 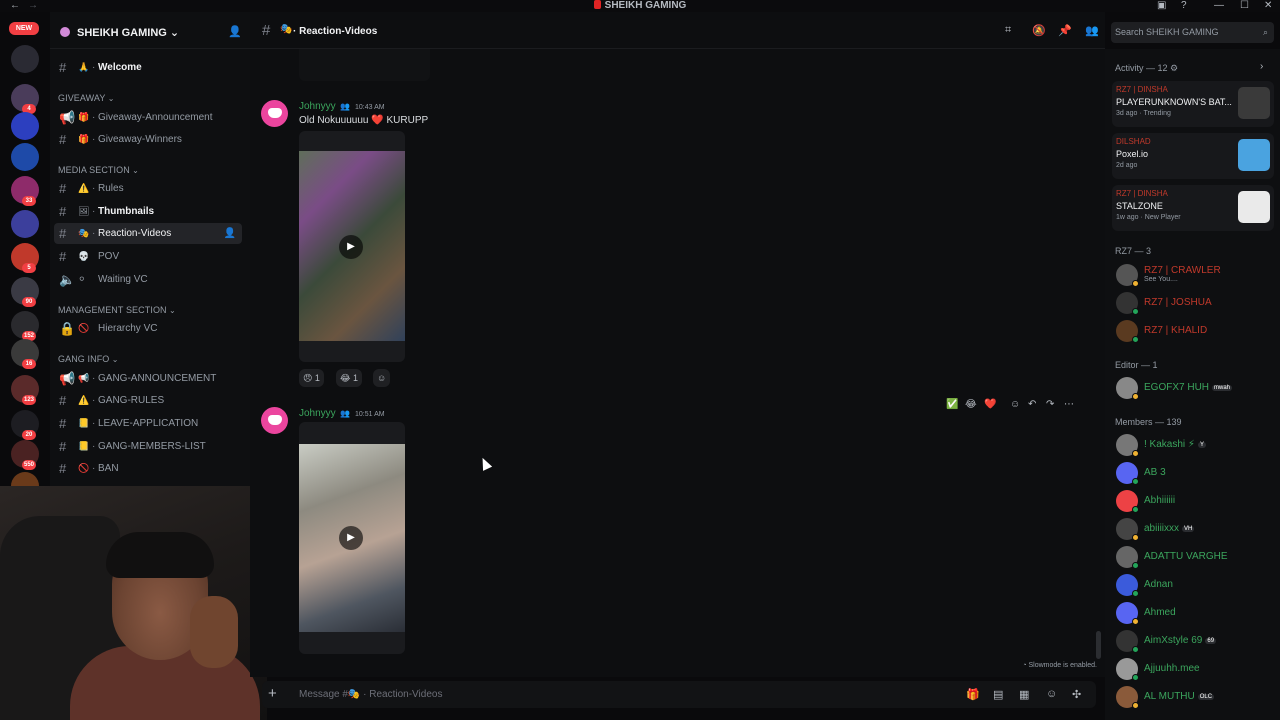 What do you see at coordinates (1161, 6) in the screenshot?
I see `inbox-icon: ▣` at bounding box center [1161, 6].